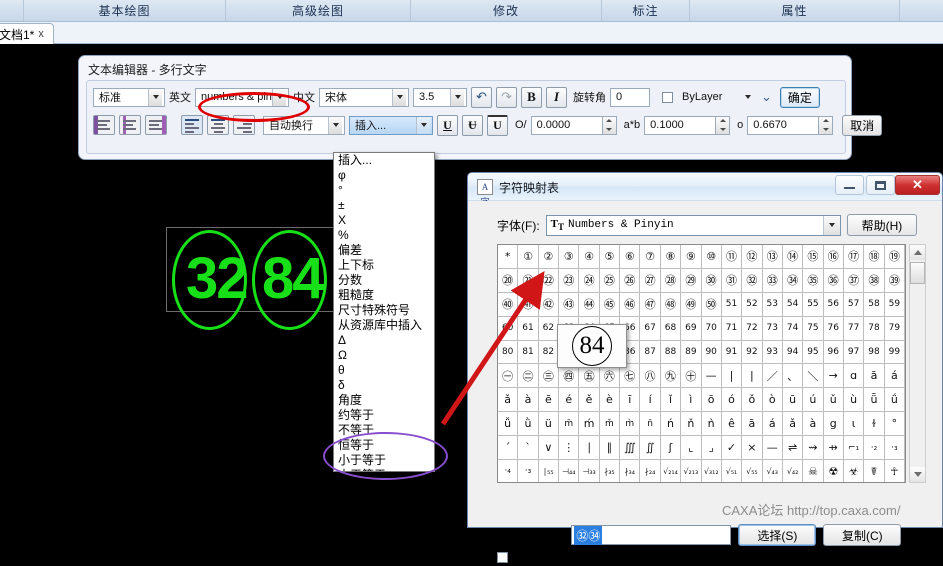 The height and width of the screenshot is (566, 943). I want to click on insert-menu-item: ±, so click(384, 205).